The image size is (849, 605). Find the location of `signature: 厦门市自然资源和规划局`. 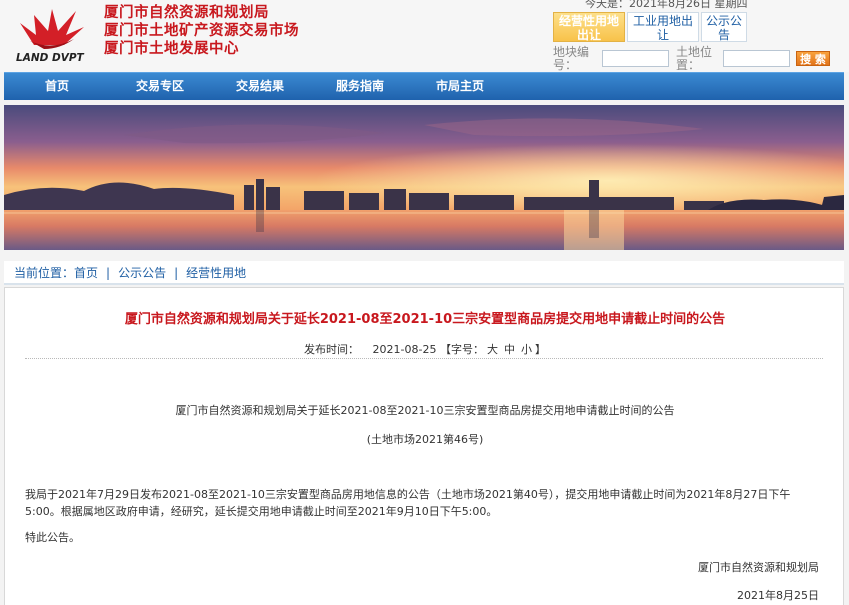

signature: 厦门市自然资源和规划局 is located at coordinates (758, 567).